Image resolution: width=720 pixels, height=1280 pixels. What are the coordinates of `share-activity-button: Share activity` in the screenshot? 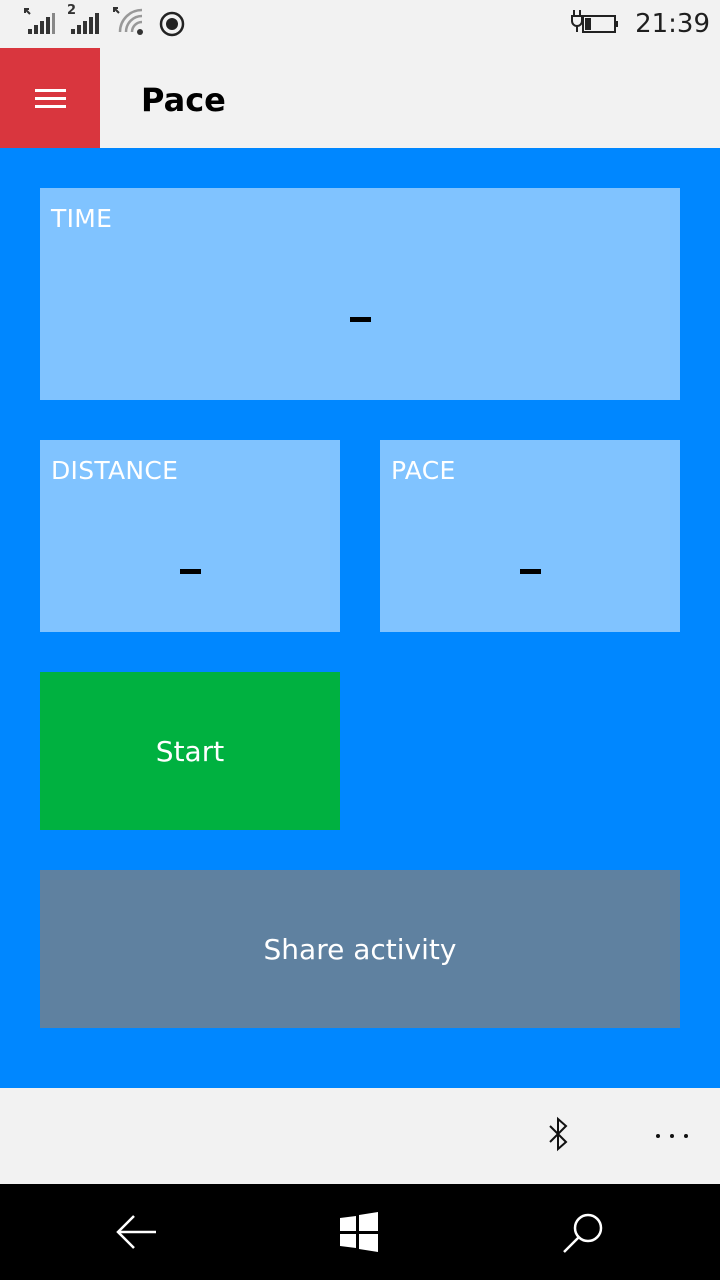 It's located at (360, 949).